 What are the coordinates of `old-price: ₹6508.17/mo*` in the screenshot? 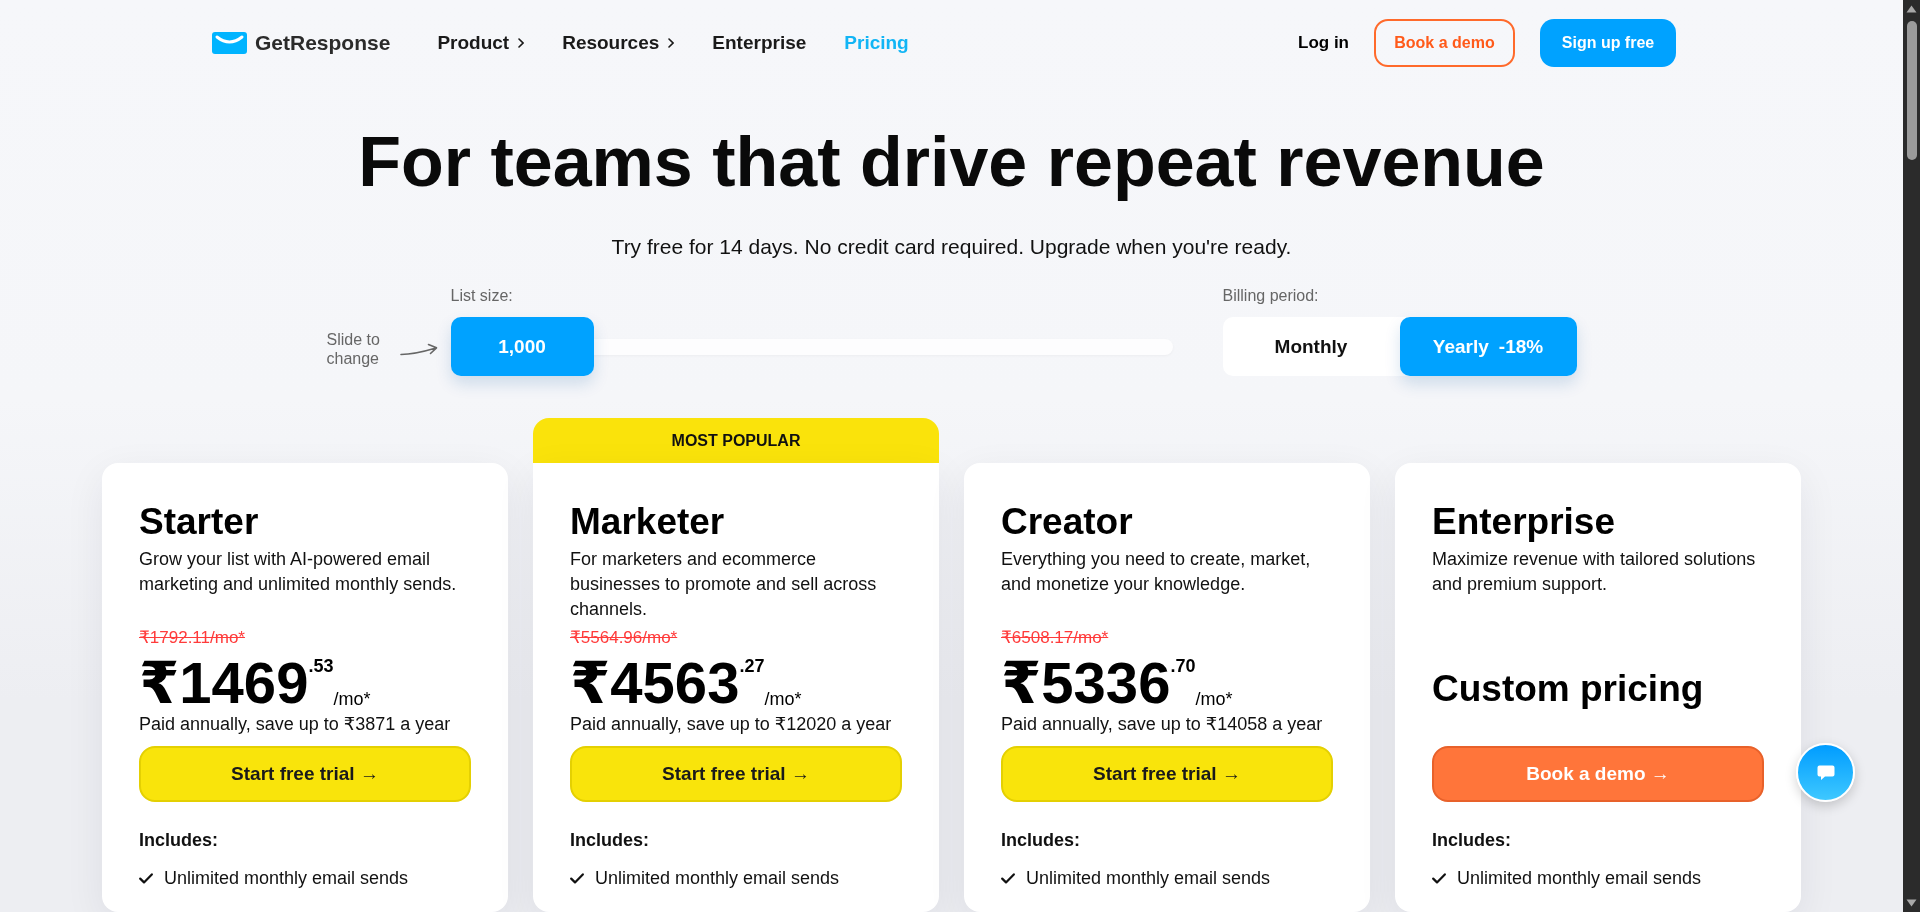 It's located at (1055, 637).